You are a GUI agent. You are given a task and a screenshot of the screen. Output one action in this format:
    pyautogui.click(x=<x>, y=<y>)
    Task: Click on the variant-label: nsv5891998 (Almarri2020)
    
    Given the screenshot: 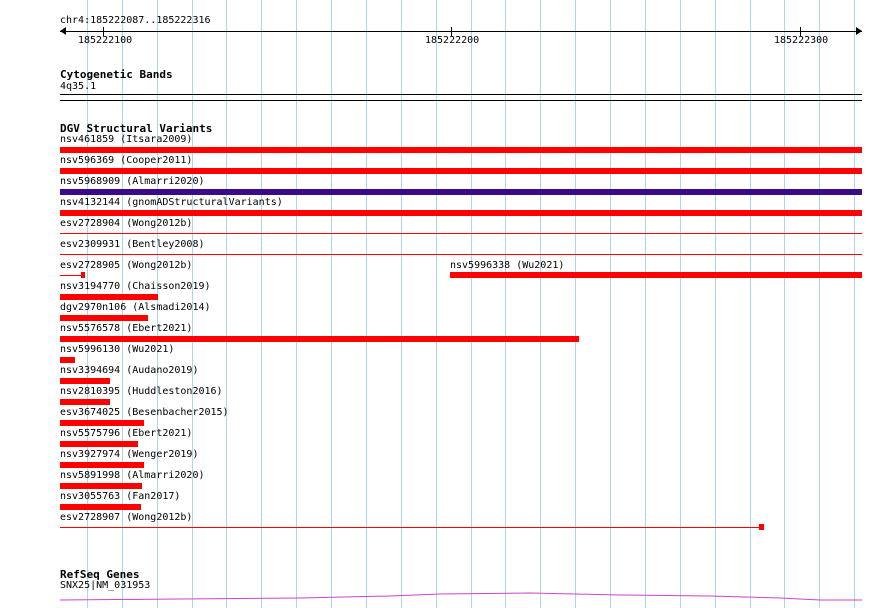 What is the action you would take?
    pyautogui.click(x=132, y=476)
    